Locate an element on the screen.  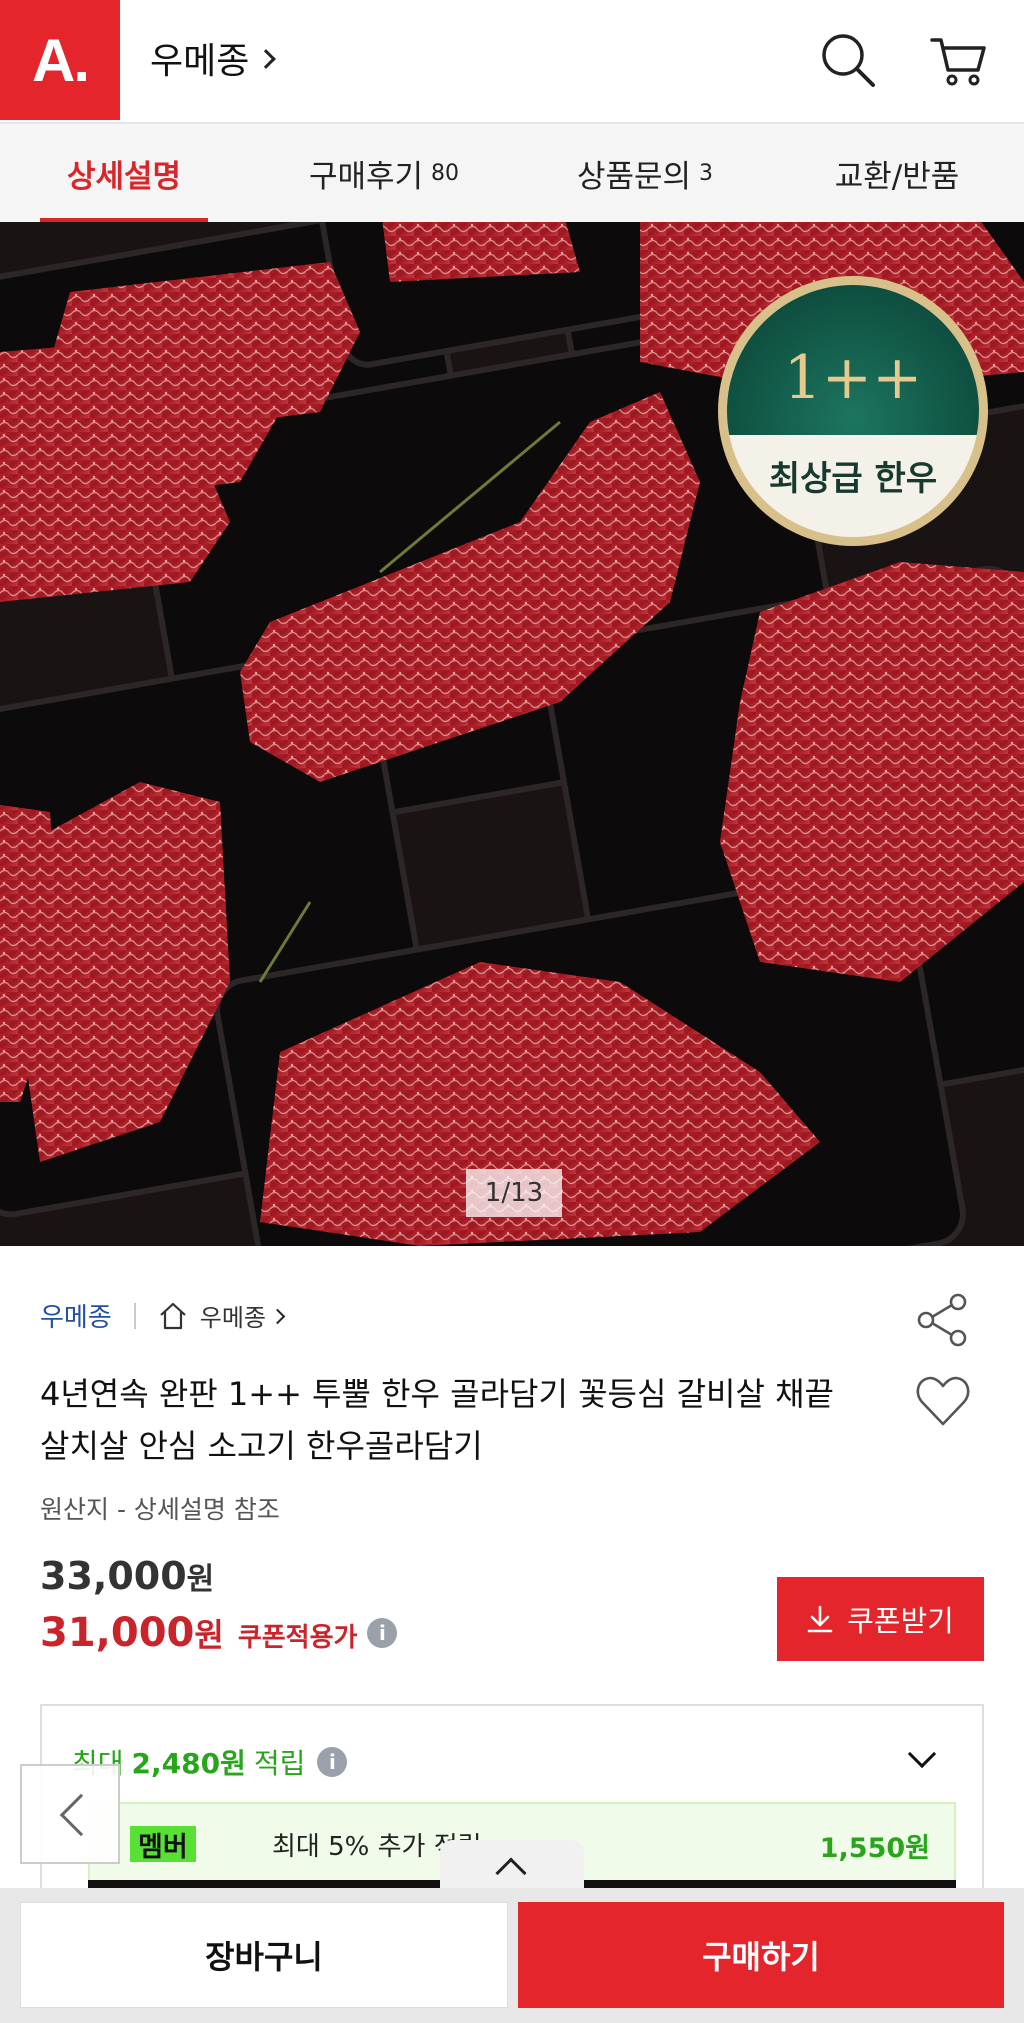
divider is located at coordinates (134, 1315).